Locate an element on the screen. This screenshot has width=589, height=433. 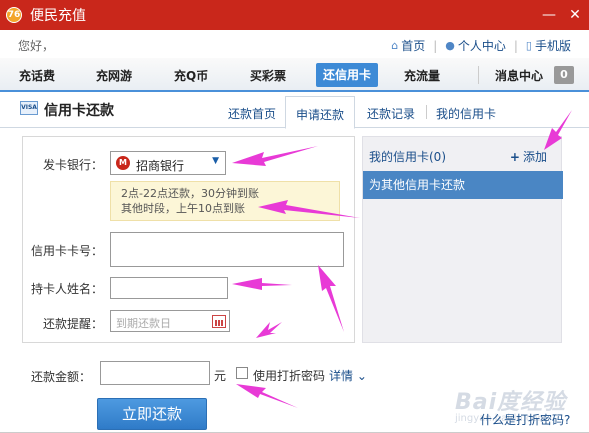
discount-password-checkbox is located at coordinates (242, 373).